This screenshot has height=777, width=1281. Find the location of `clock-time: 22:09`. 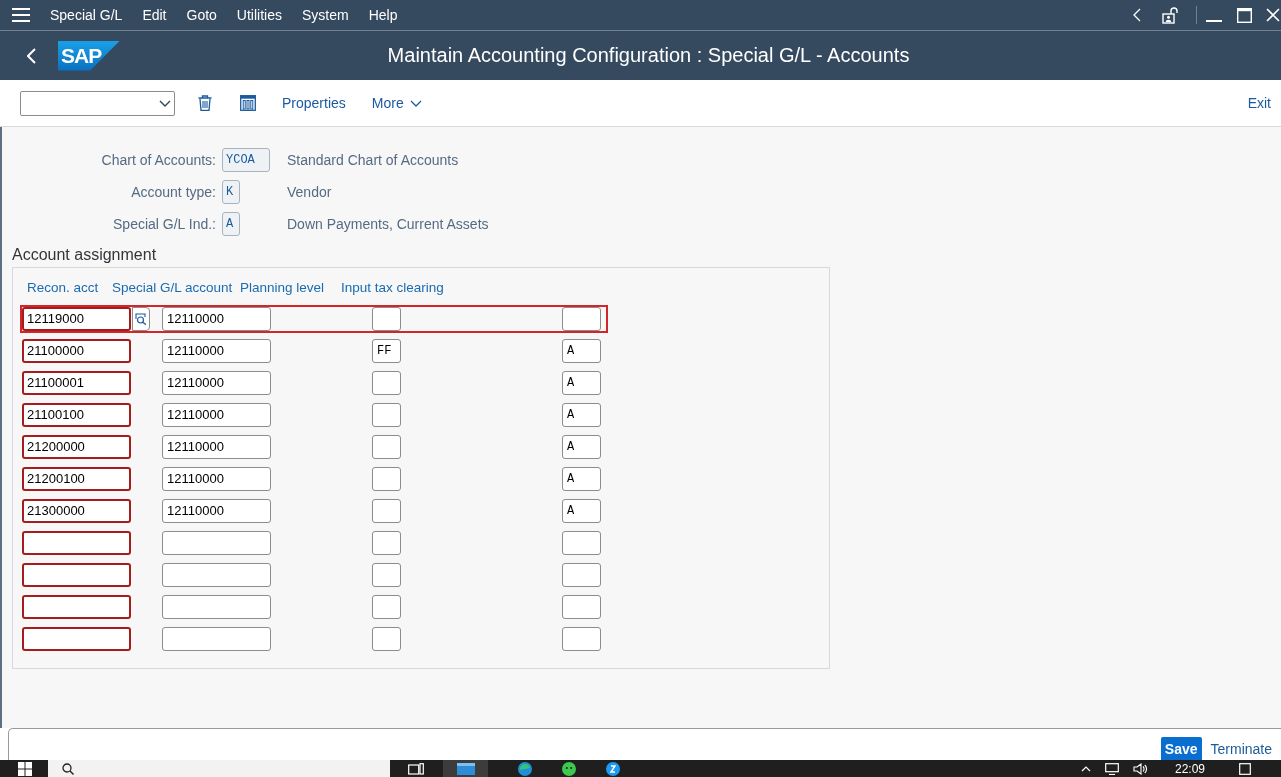

clock-time: 22:09 is located at coordinates (1189, 768).